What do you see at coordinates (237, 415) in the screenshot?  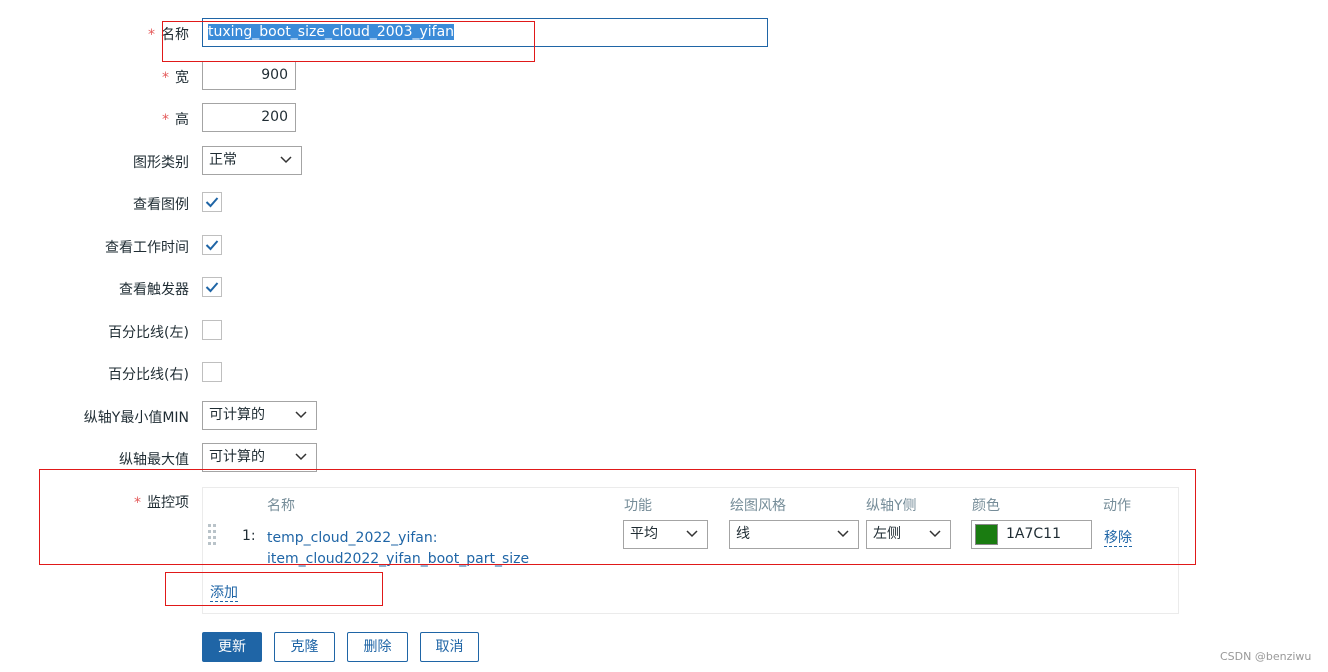 I see `y-min-value: 可计算的` at bounding box center [237, 415].